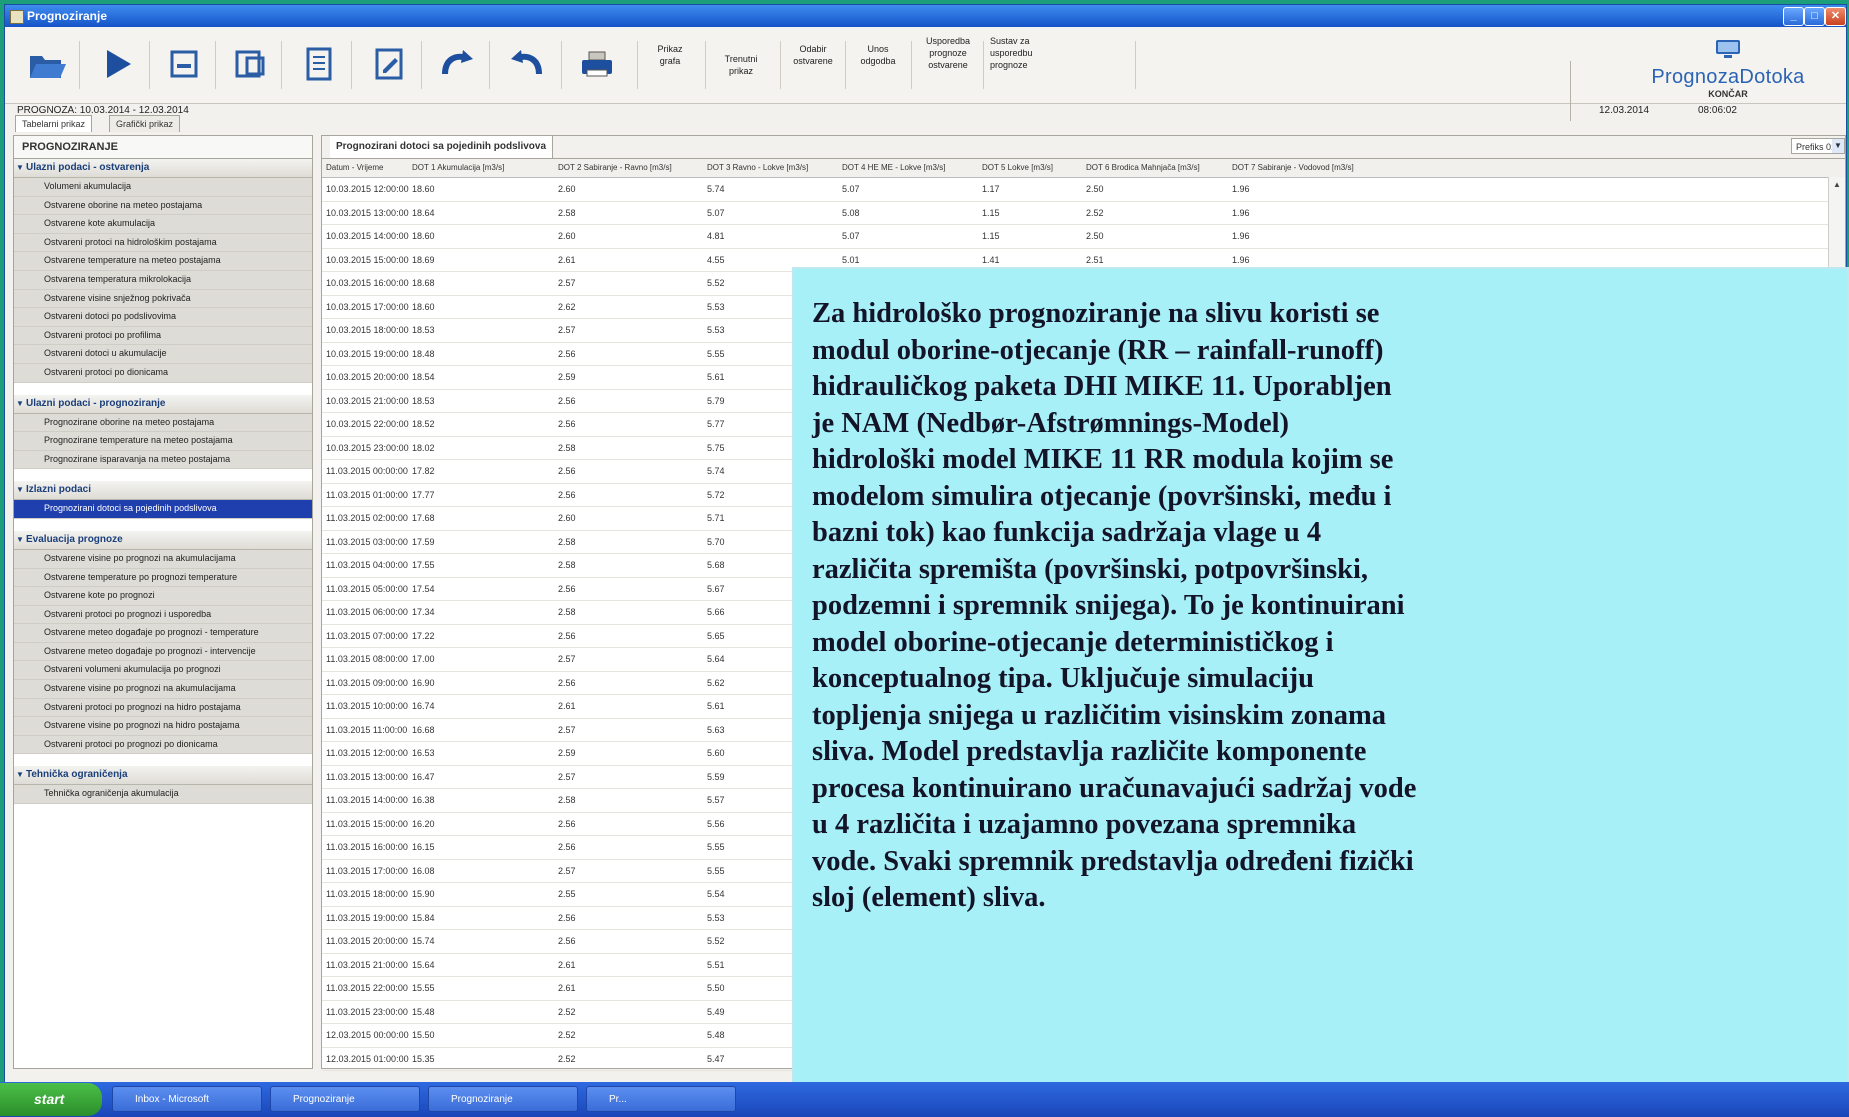 This screenshot has width=1849, height=1117. I want to click on tab-chart-view: Grafički prikaz, so click(145, 123).